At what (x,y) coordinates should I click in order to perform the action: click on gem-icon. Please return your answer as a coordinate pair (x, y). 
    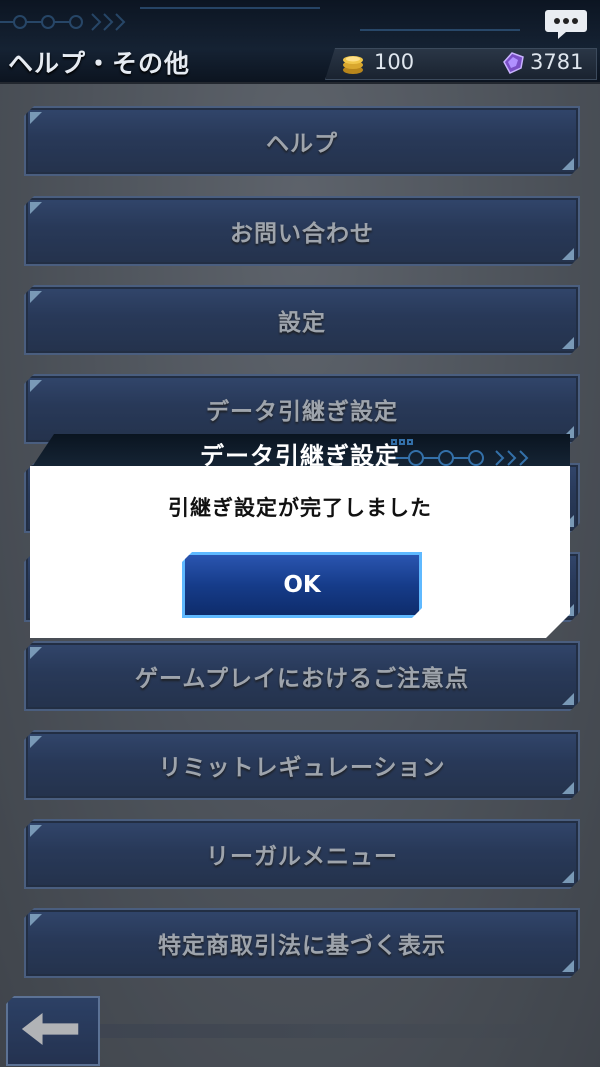
    Looking at the image, I should click on (513, 63).